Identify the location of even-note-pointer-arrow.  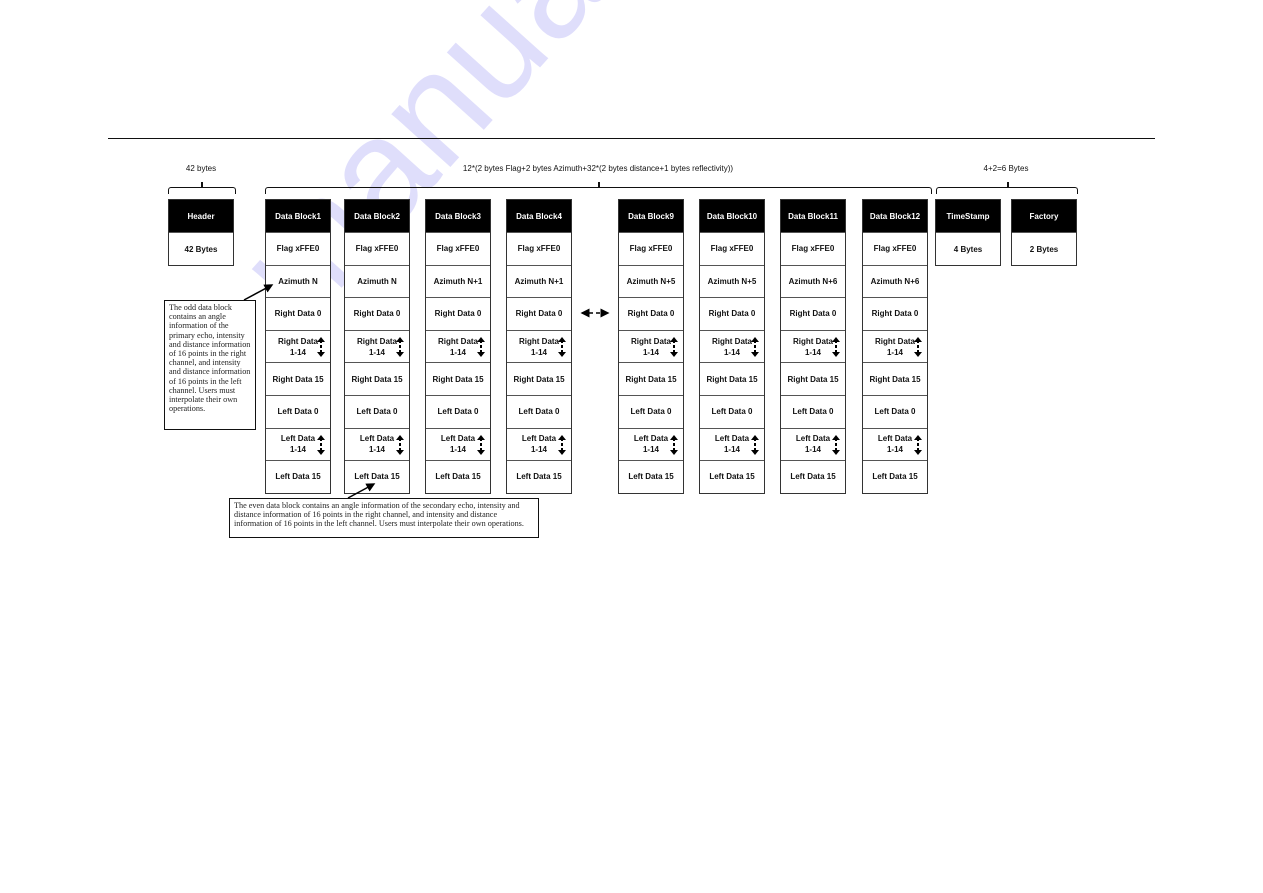
(361, 491).